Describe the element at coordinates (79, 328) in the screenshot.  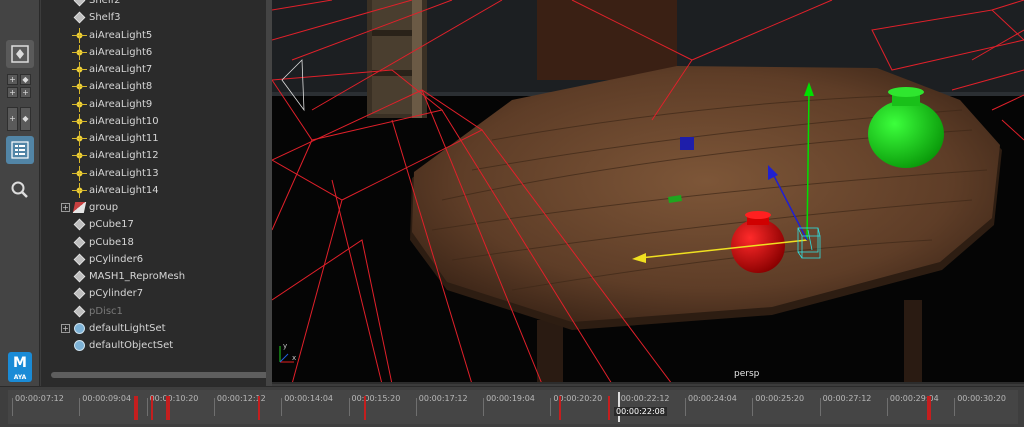
I see `set-icon` at that location.